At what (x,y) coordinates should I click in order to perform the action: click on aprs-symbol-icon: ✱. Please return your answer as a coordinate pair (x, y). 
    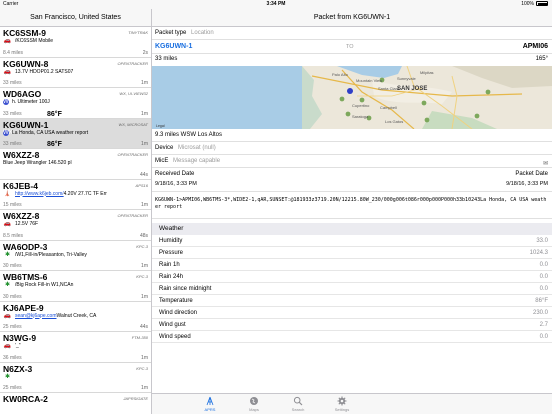
    Looking at the image, I should click on (7, 285).